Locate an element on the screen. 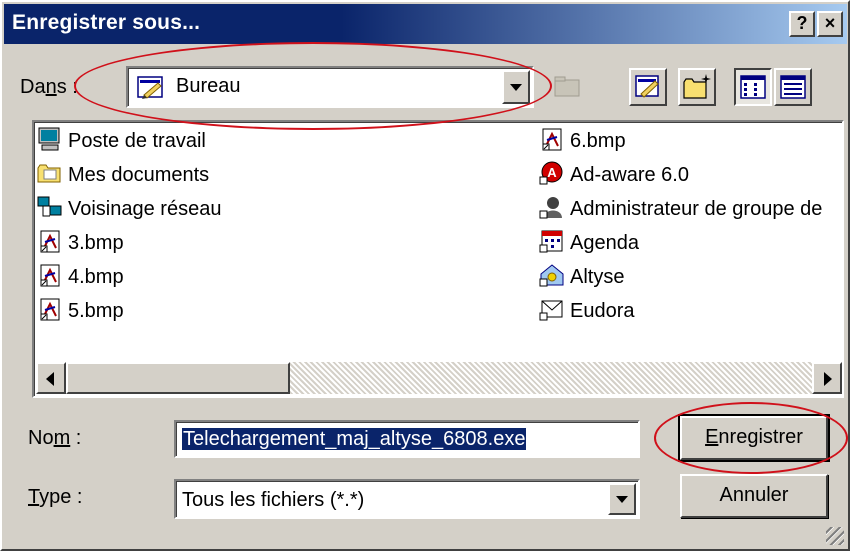 The width and height of the screenshot is (850, 551). location-dropdown-button is located at coordinates (516, 87).